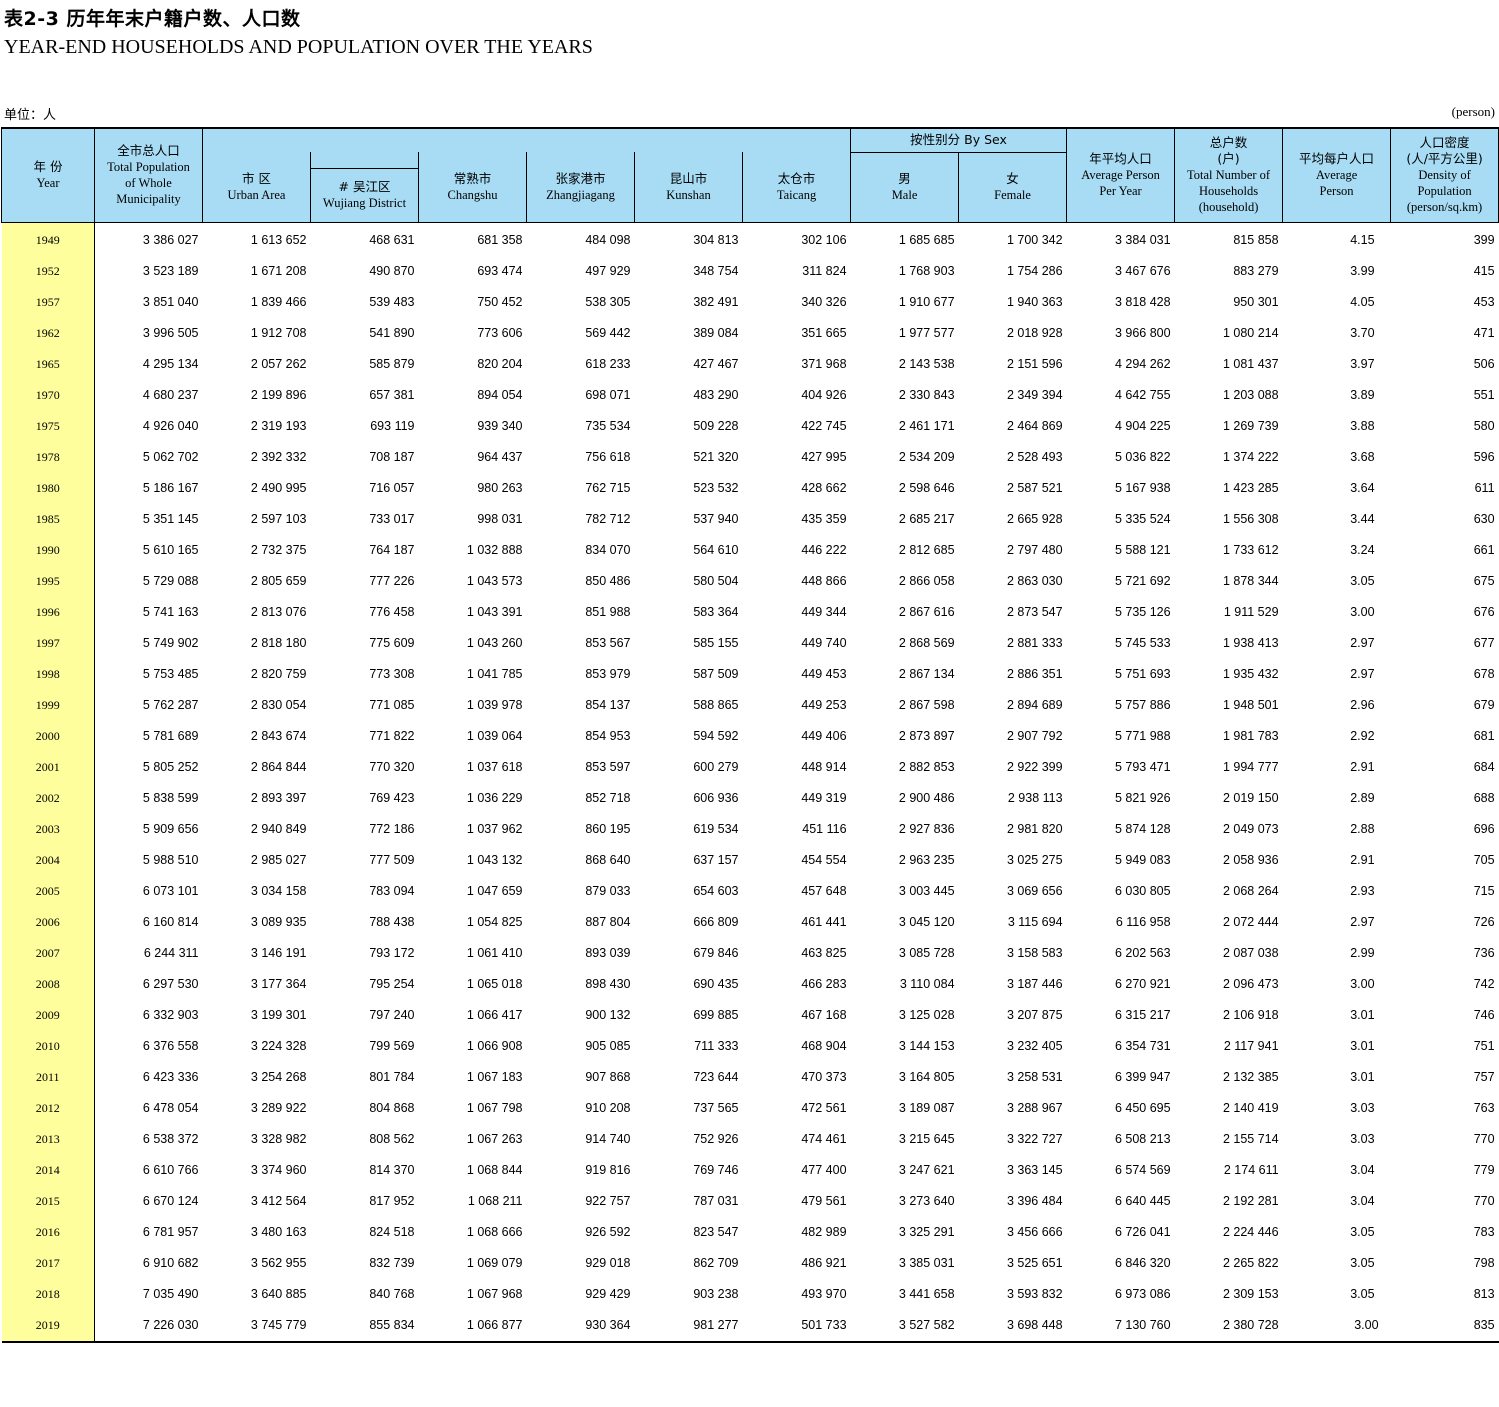 This screenshot has height=1407, width=1499. I want to click on header-wujiang-spacer, so click(364, 160).